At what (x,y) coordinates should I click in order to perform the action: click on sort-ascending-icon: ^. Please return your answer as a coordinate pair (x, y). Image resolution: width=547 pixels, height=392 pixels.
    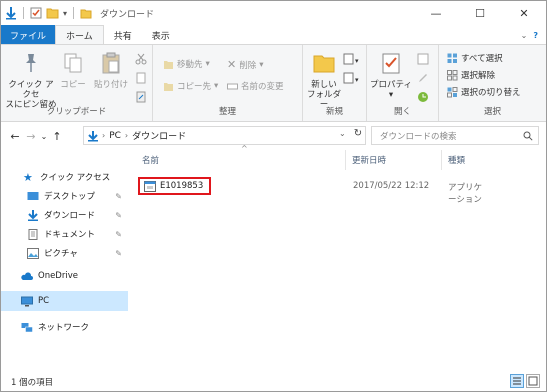
    Looking at the image, I should click on (244, 148).